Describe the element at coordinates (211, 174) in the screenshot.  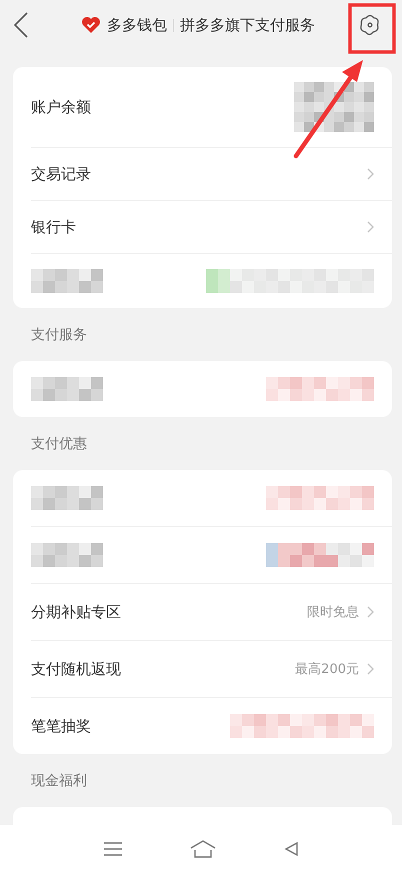
I see `list-row: 交易记录` at that location.